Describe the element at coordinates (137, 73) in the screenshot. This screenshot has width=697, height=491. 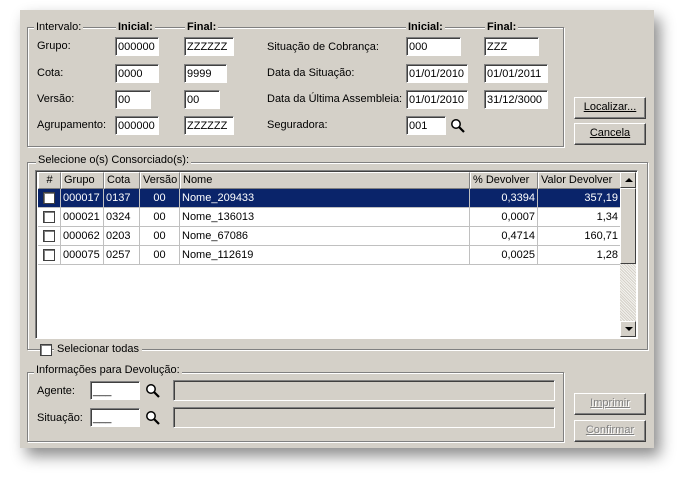
I see `cota-inicial-input: 0000` at that location.